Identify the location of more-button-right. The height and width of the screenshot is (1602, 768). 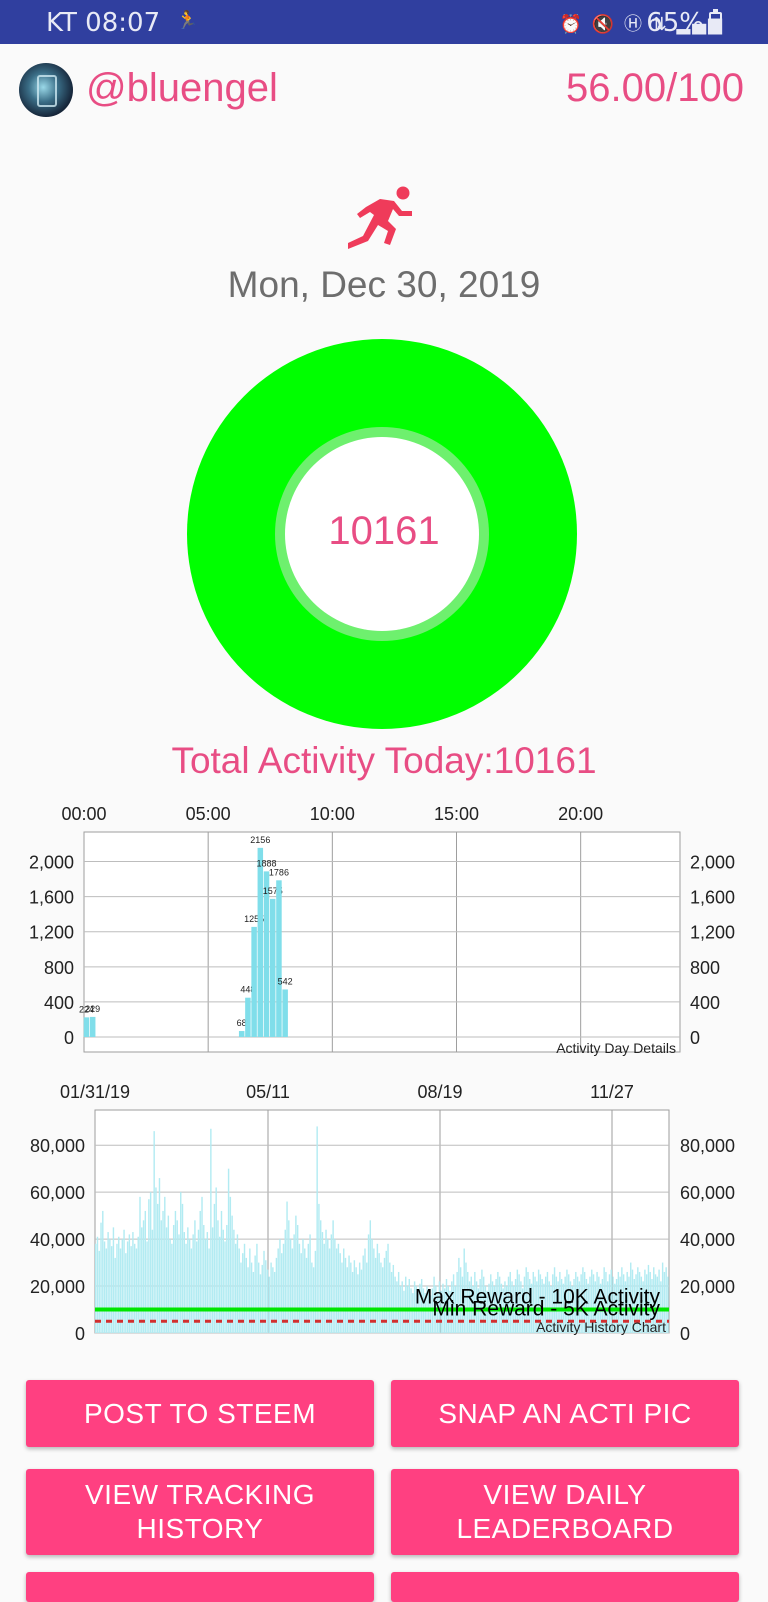
(565, 1587).